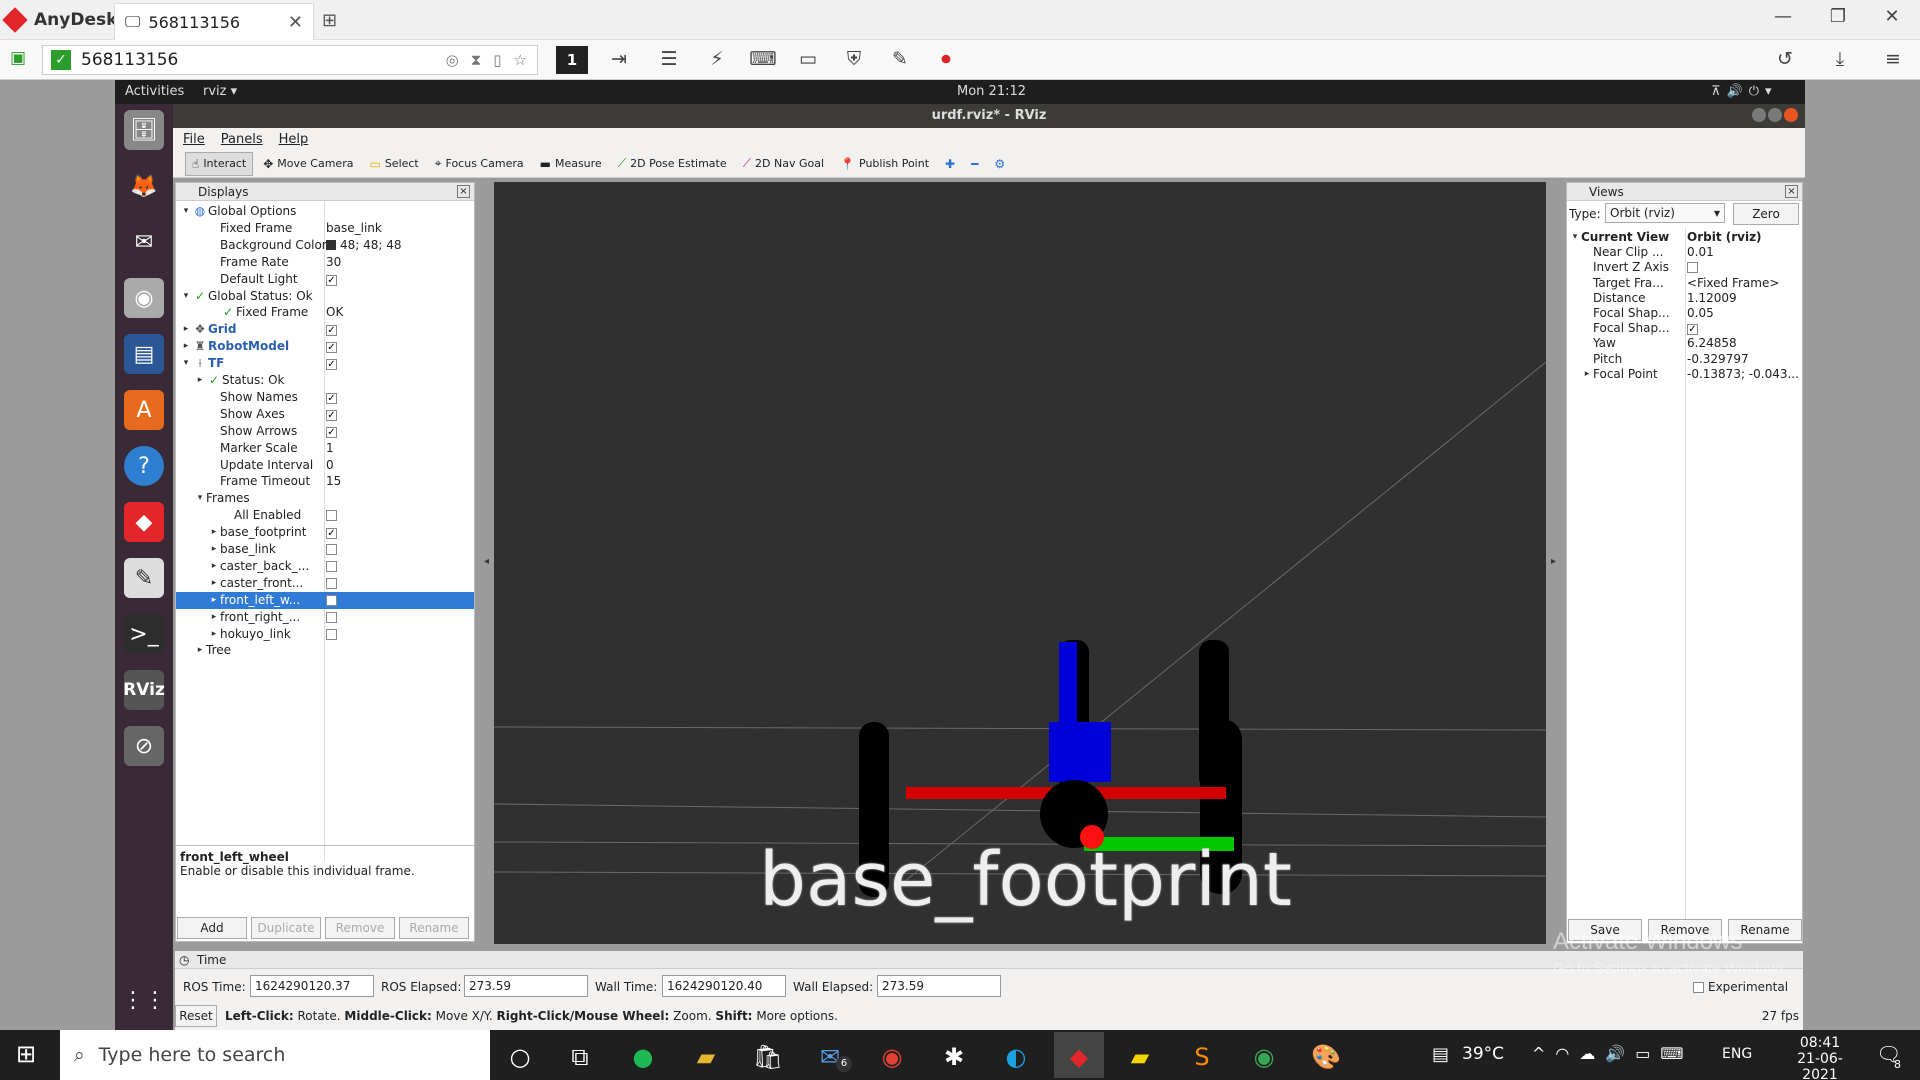 Image resolution: width=1920 pixels, height=1080 pixels. Describe the element at coordinates (325, 397) in the screenshot. I see `display-row: Show Names ✓` at that location.